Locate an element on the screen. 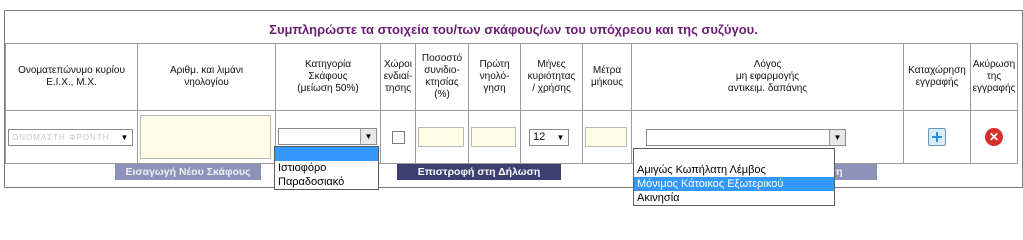 The image size is (1023, 240). add-record-icon is located at coordinates (937, 137).